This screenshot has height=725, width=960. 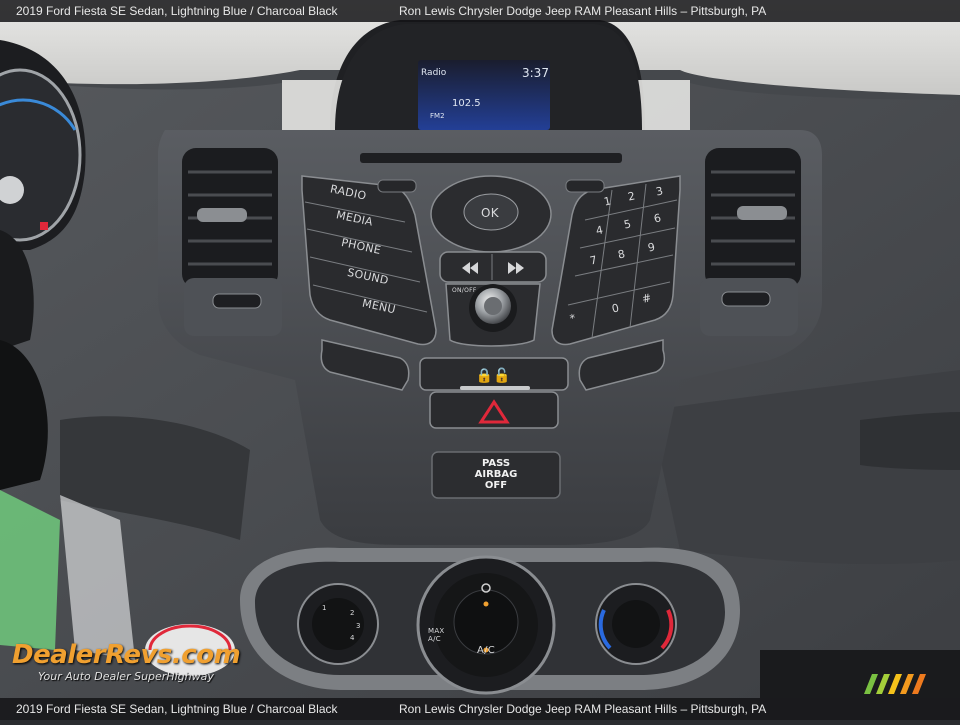 I want to click on fan-speed-4: 4, so click(x=352, y=638).